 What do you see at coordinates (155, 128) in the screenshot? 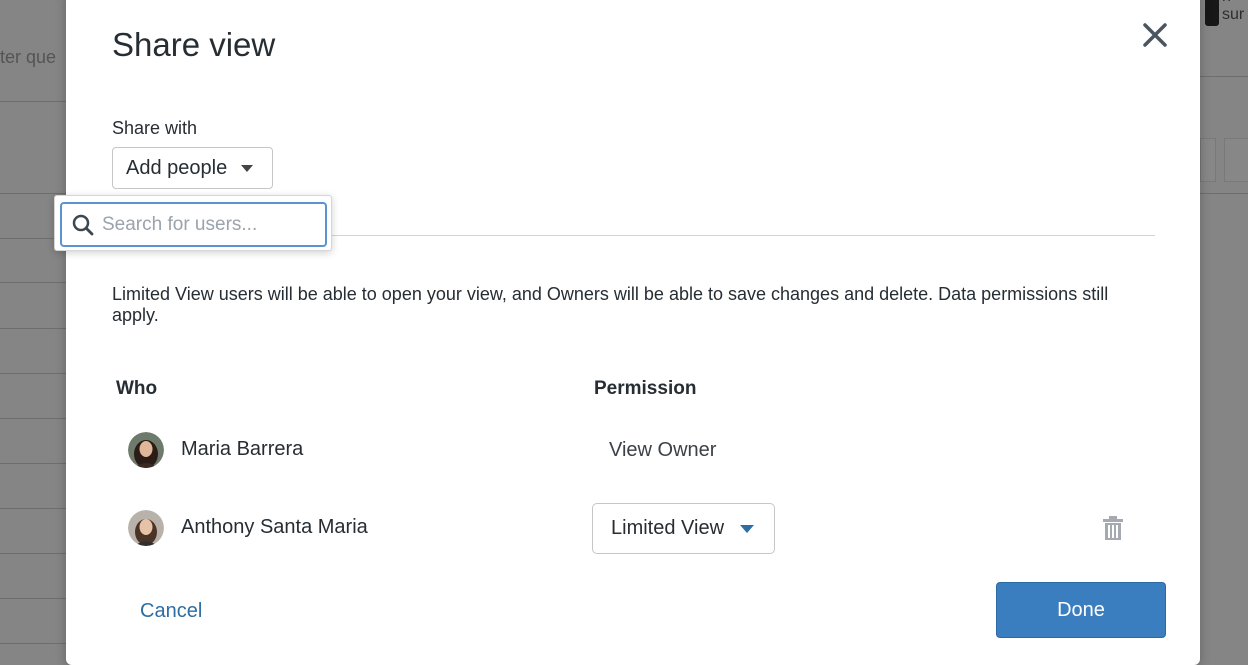
I see `share-with-label: Share with` at bounding box center [155, 128].